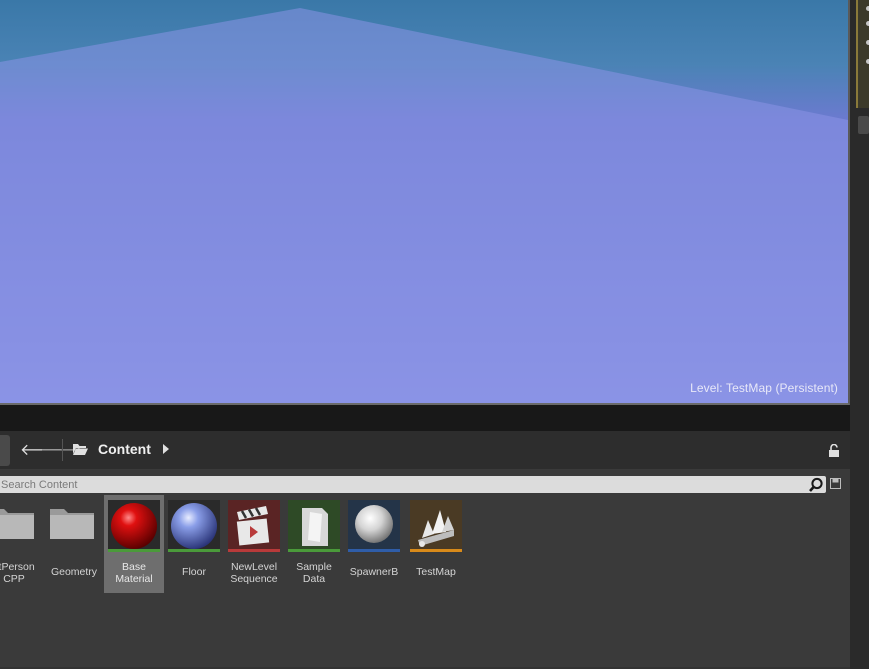 Image resolution: width=869 pixels, height=669 pixels. Describe the element at coordinates (80, 449) in the screenshot. I see `open-folder-icon` at that location.